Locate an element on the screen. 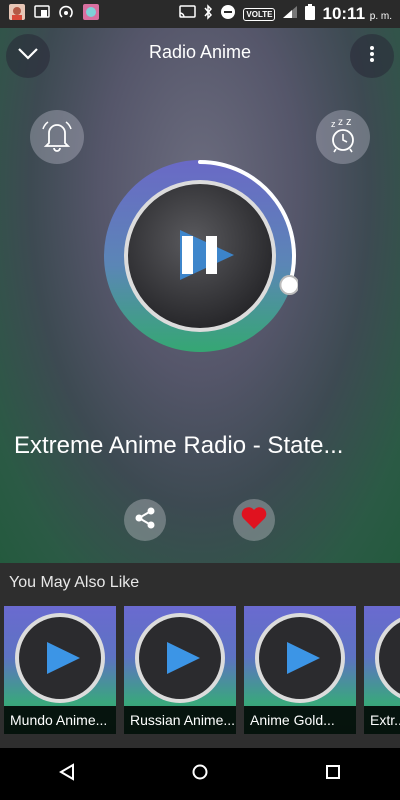 This screenshot has height=800, width=400. sleep-timer-icon: z z z is located at coordinates (343, 137).